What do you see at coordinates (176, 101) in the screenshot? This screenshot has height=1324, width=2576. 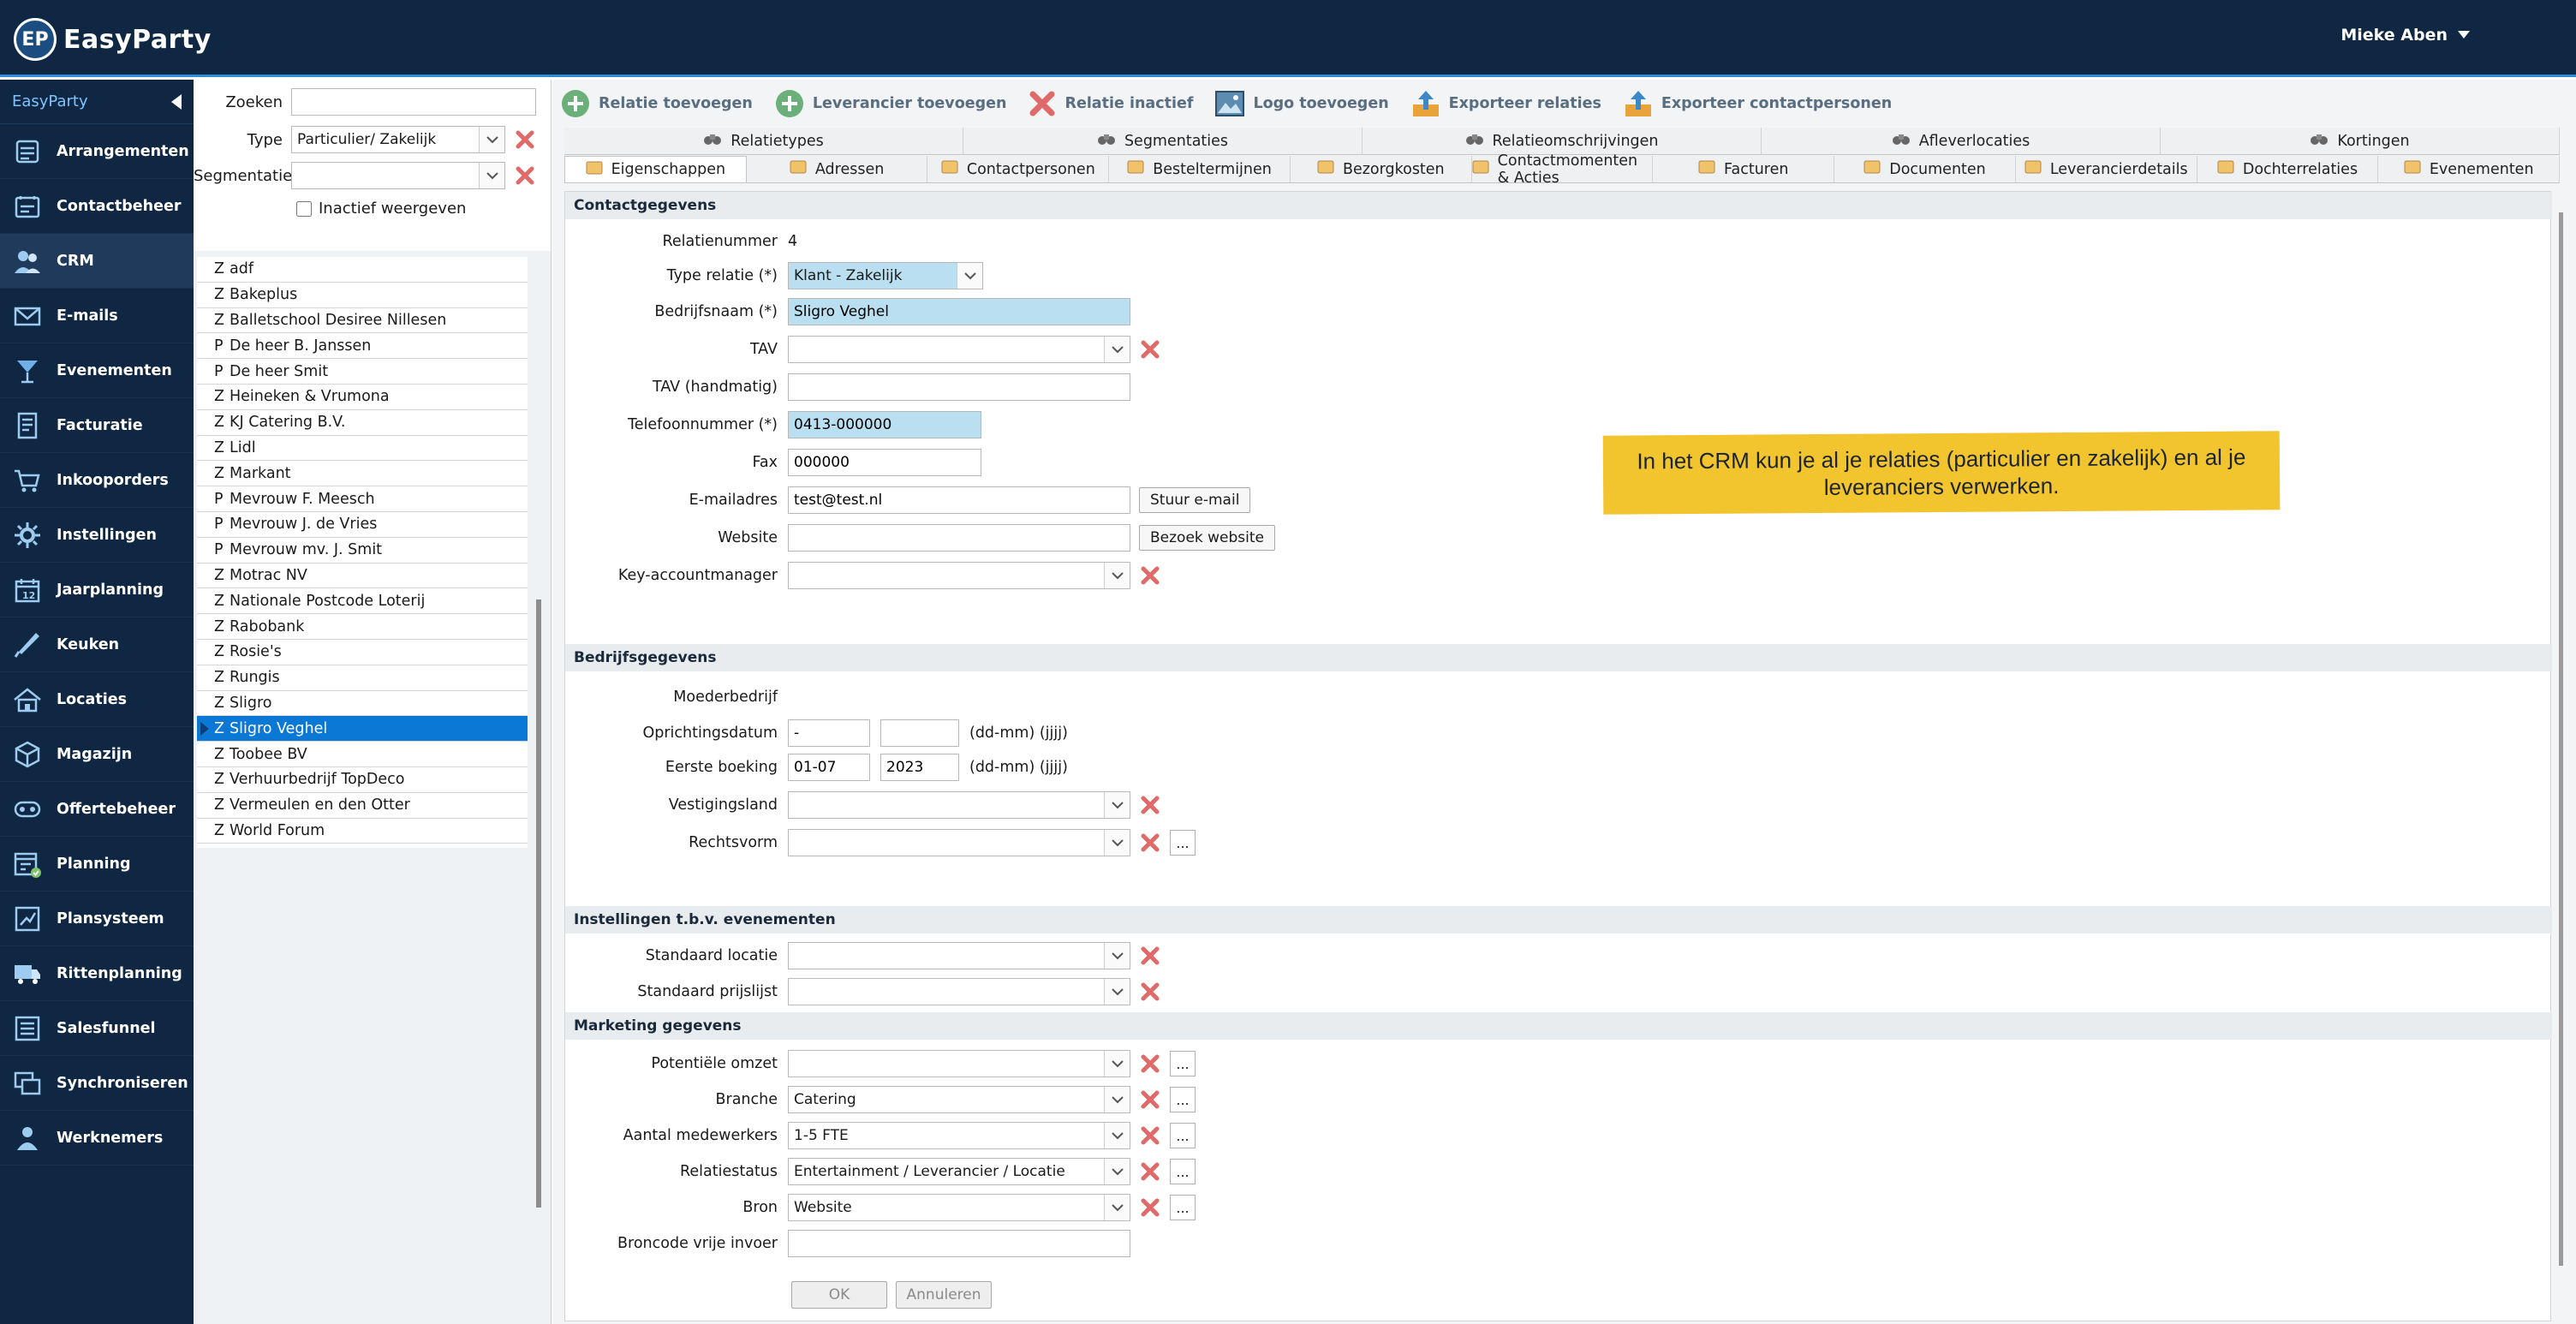 I see `collapse-sidebar-icon` at bounding box center [176, 101].